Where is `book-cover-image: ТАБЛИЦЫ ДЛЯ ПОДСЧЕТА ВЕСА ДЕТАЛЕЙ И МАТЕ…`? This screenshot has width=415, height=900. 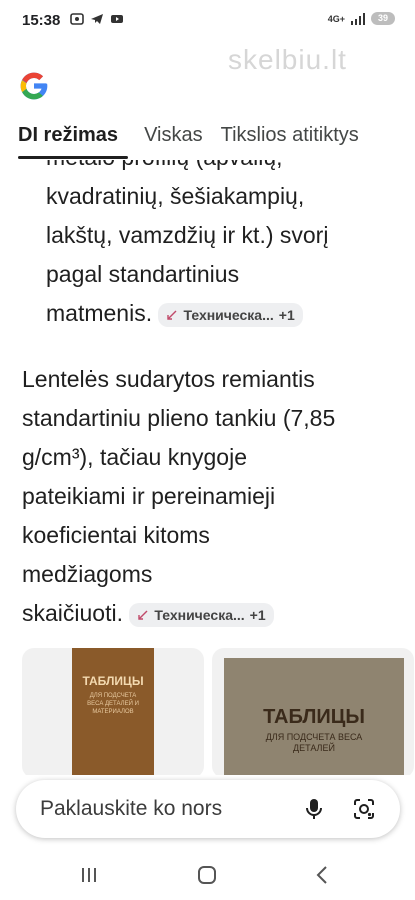 book-cover-image: ТАБЛИЦЫ ДЛЯ ПОДСЧЕТА ВЕСА ДЕТАЛЕЙ И МАТЕ… is located at coordinates (113, 711).